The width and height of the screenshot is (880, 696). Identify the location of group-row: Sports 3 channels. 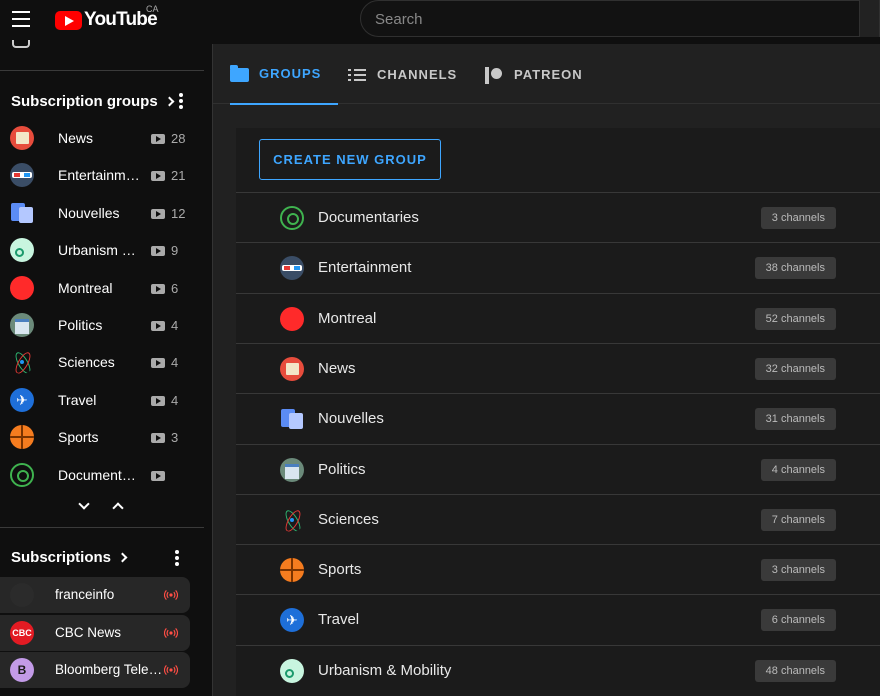
(558, 569).